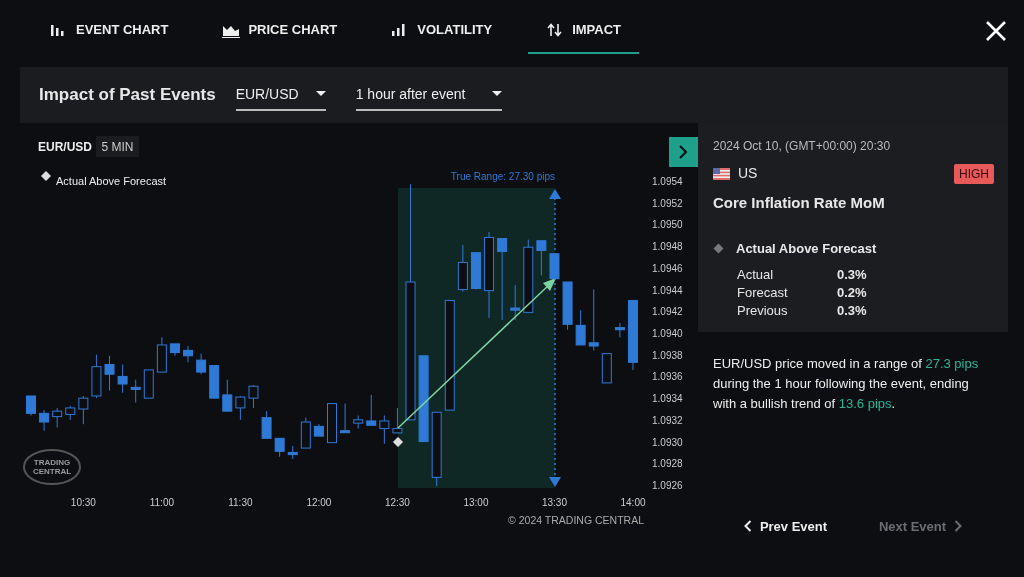 The width and height of the screenshot is (1024, 577). I want to click on time-tick: 12:00, so click(319, 502).